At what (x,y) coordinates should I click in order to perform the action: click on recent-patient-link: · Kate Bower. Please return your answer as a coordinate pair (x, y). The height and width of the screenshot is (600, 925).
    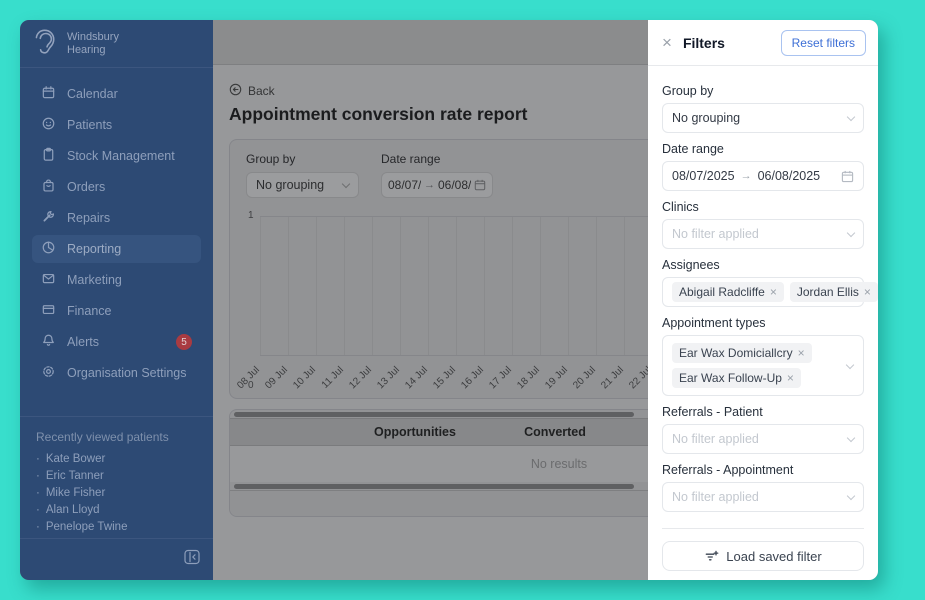
    Looking at the image, I should click on (116, 459).